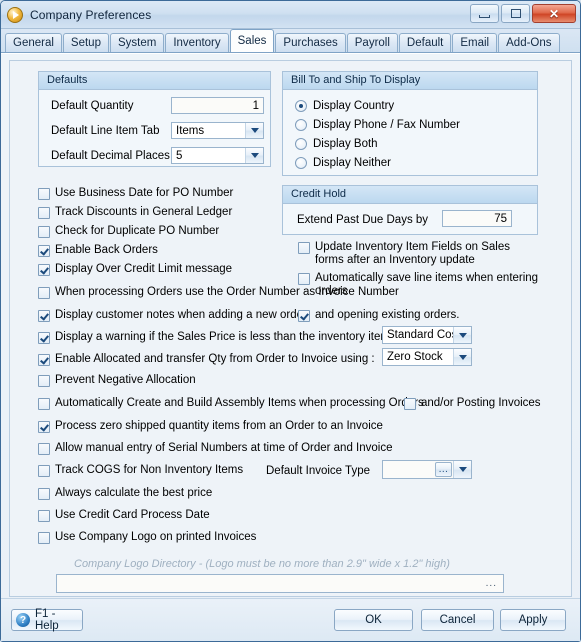 The height and width of the screenshot is (642, 581). What do you see at coordinates (410, 195) in the screenshot?
I see `credit-hold-title: Credit Hold` at bounding box center [410, 195].